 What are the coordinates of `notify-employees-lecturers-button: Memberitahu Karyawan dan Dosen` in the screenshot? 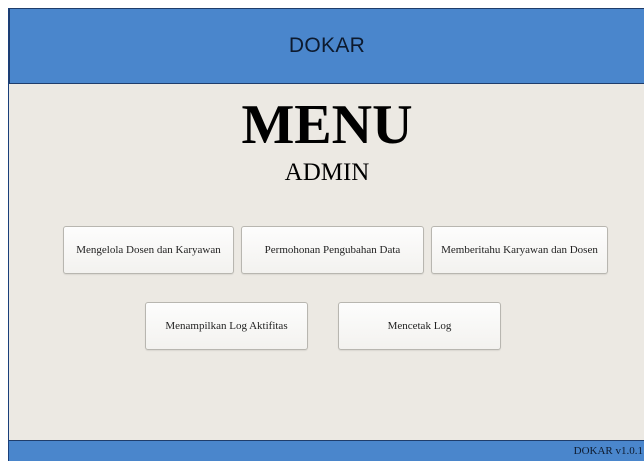 It's located at (519, 250).